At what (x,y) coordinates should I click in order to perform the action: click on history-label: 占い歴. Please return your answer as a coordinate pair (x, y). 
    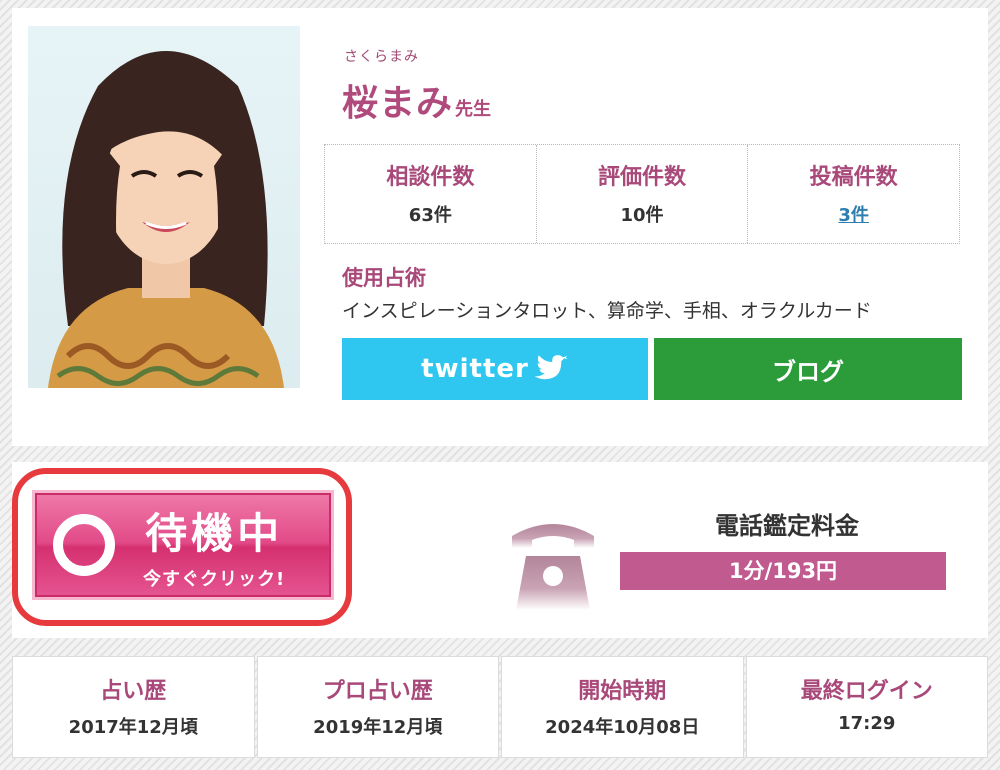
    Looking at the image, I should click on (133, 691).